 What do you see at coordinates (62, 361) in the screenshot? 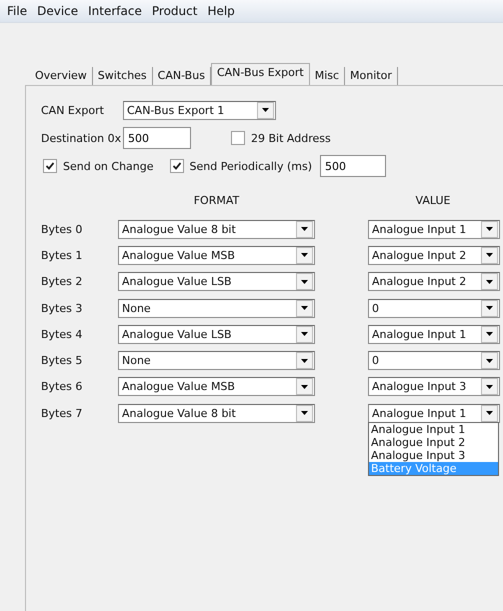
I see `row-label: Bytes 5` at bounding box center [62, 361].